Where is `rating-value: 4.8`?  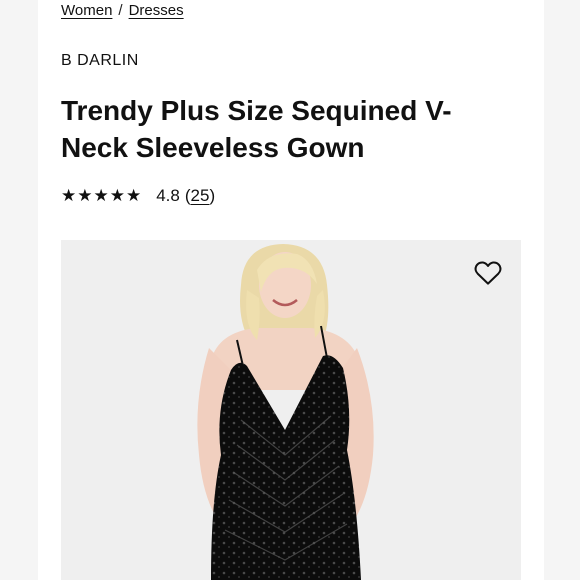
rating-value: 4.8 is located at coordinates (168, 195).